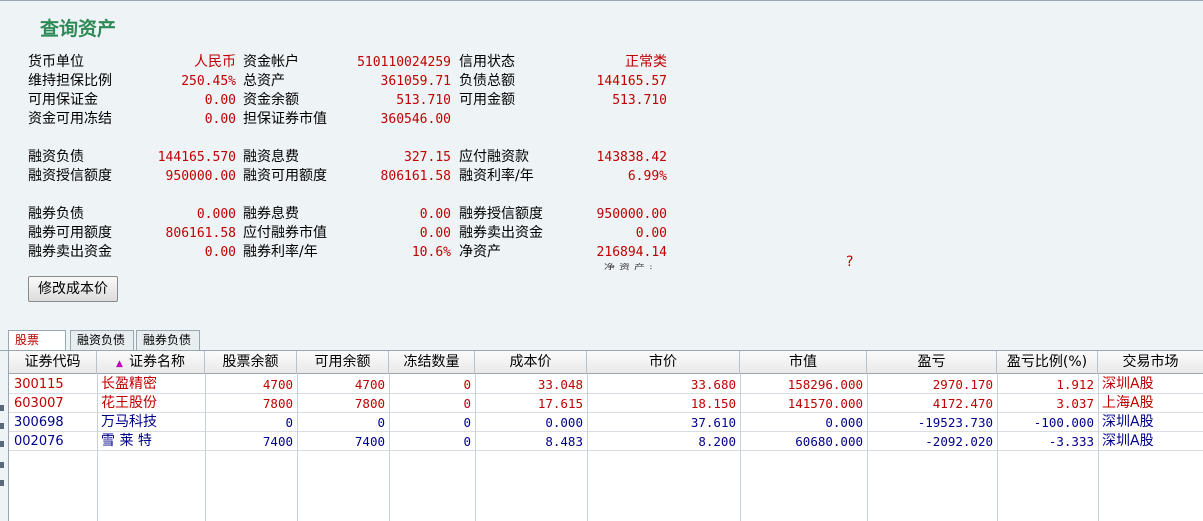  What do you see at coordinates (251, 362) in the screenshot?
I see `header-col-balance: 股票余额` at bounding box center [251, 362].